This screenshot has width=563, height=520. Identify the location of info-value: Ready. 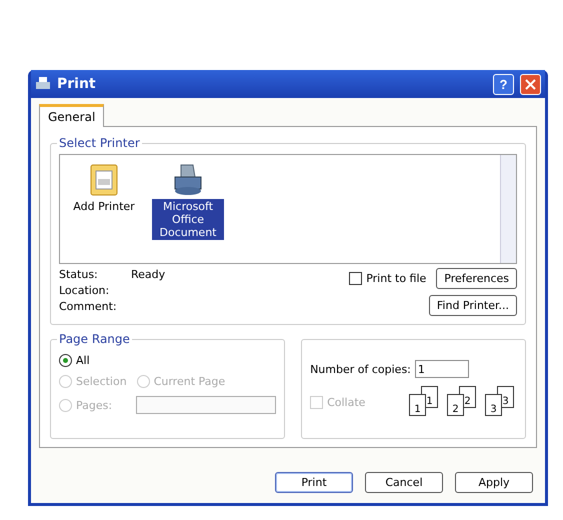
(148, 274).